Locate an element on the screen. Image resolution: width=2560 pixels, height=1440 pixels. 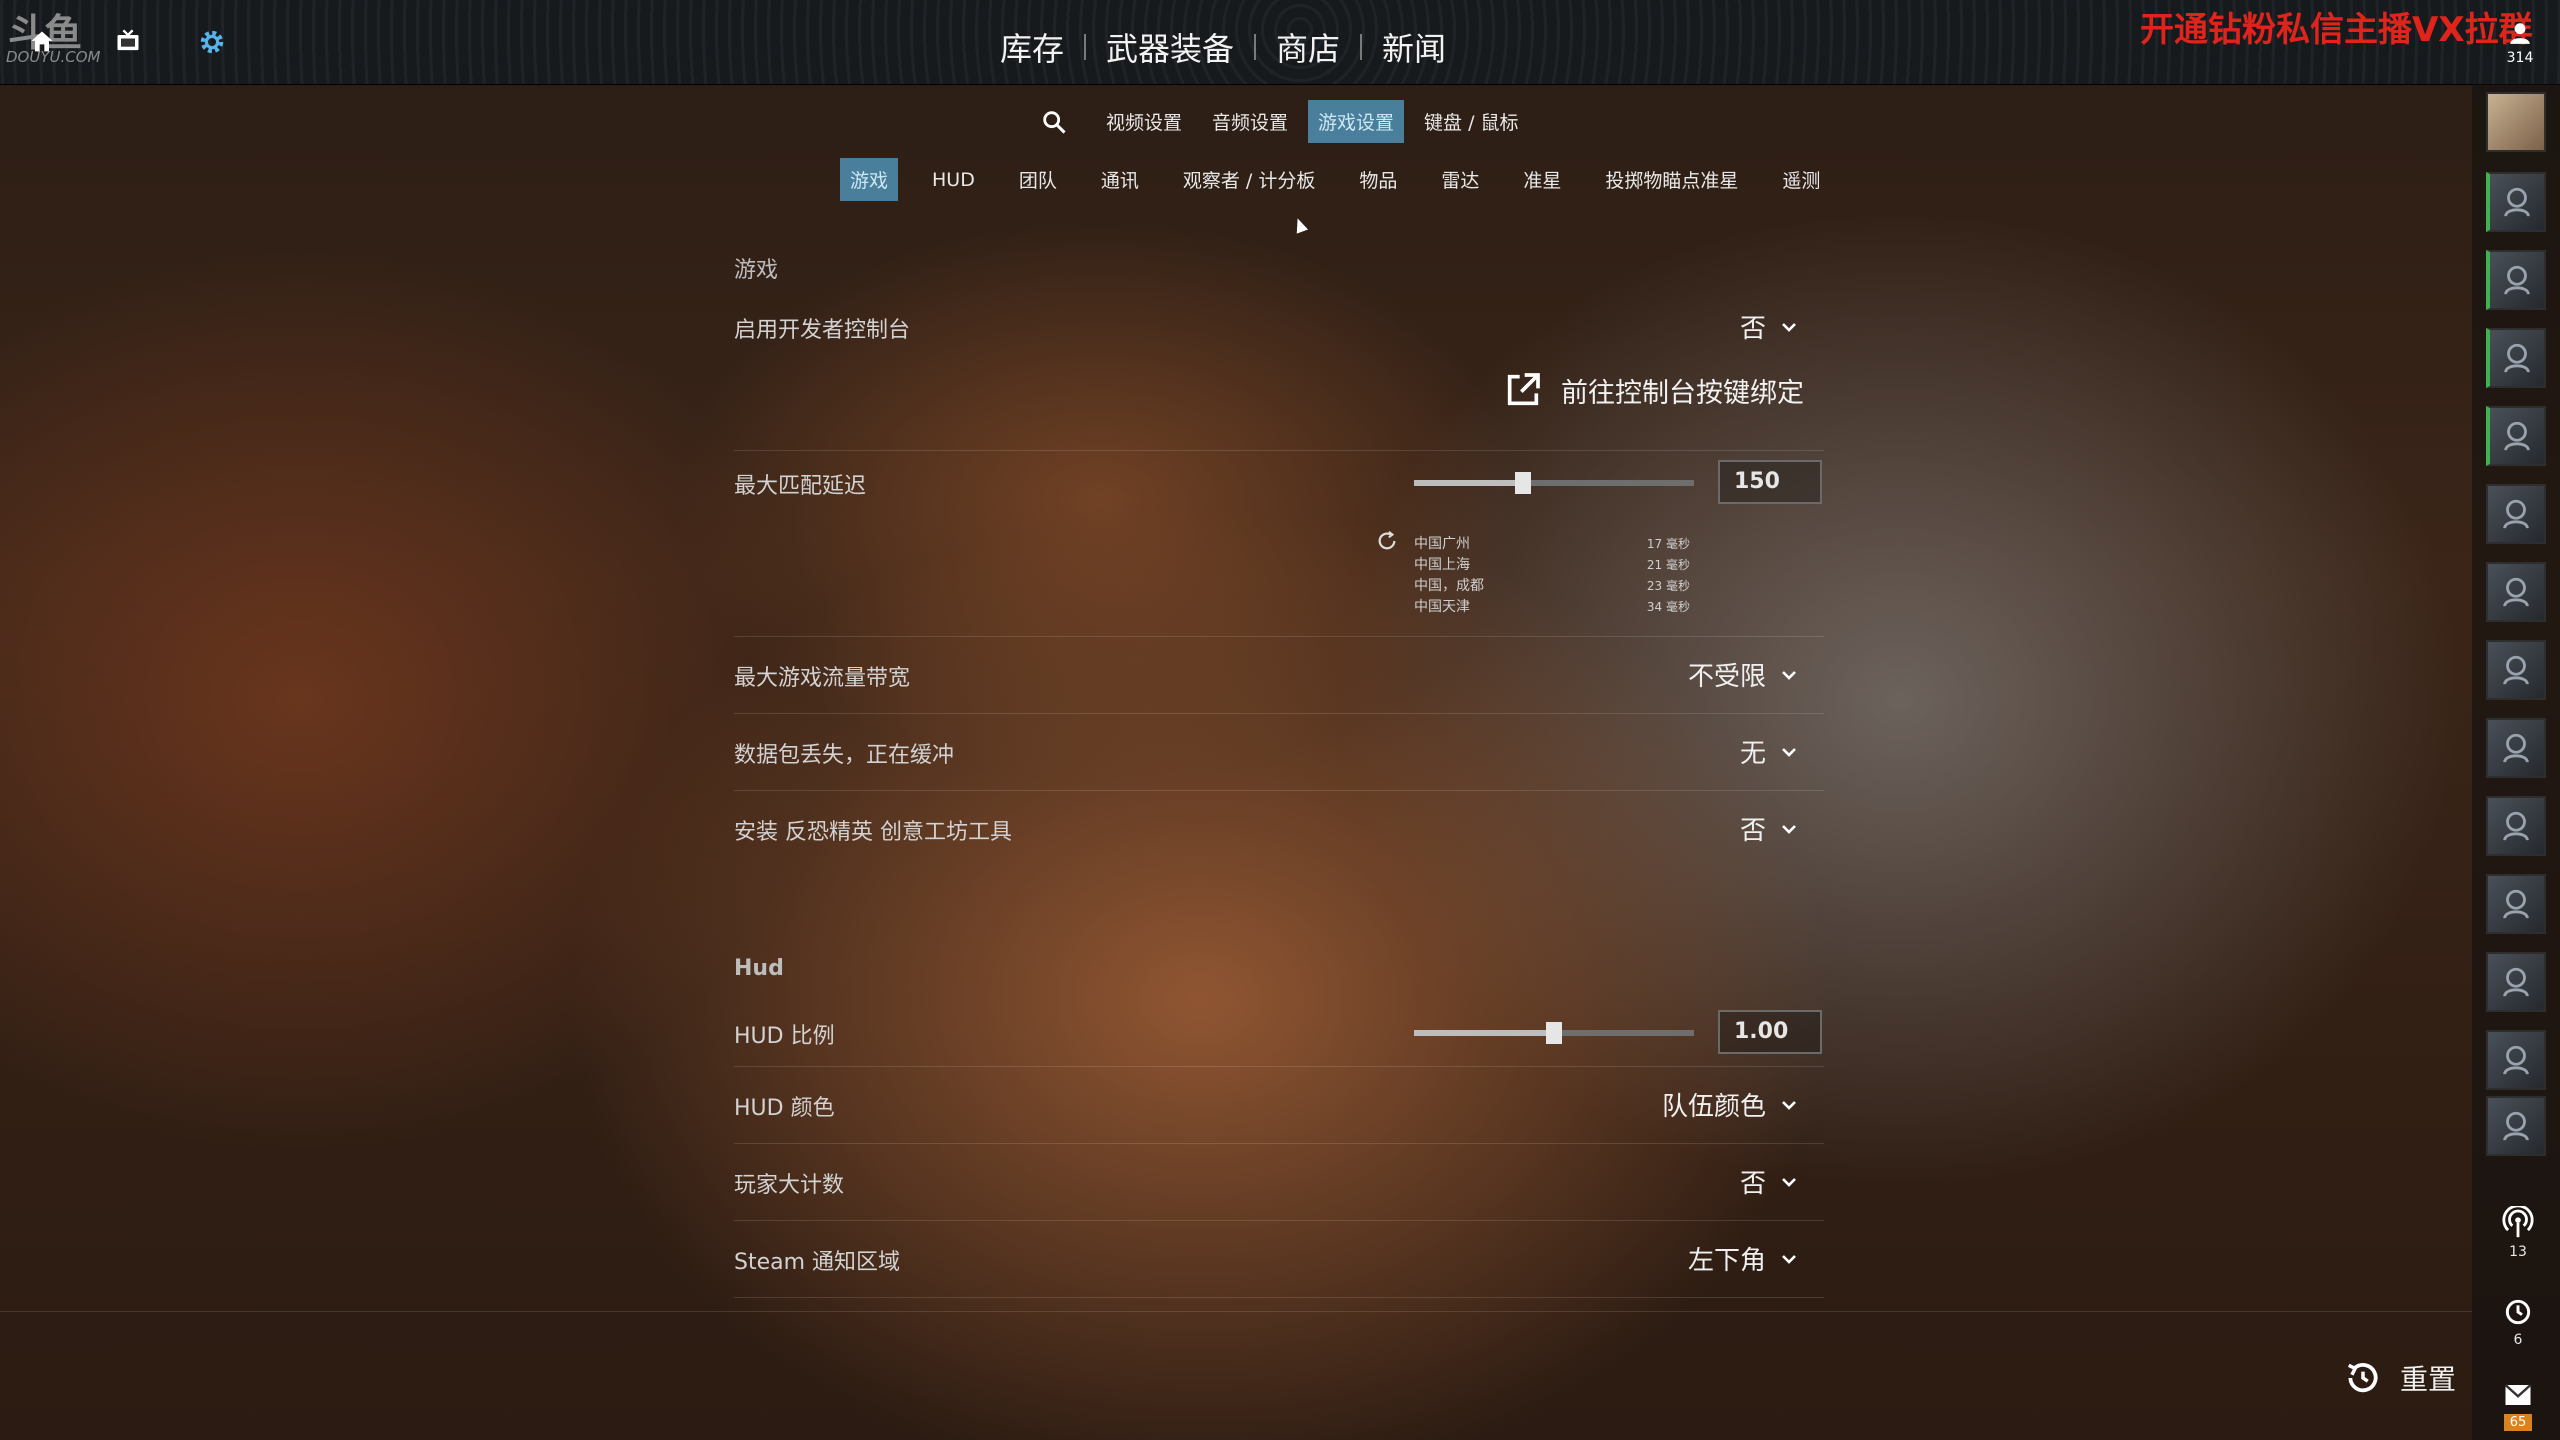
subtab-telemetry: 遥测 is located at coordinates (1801, 179).